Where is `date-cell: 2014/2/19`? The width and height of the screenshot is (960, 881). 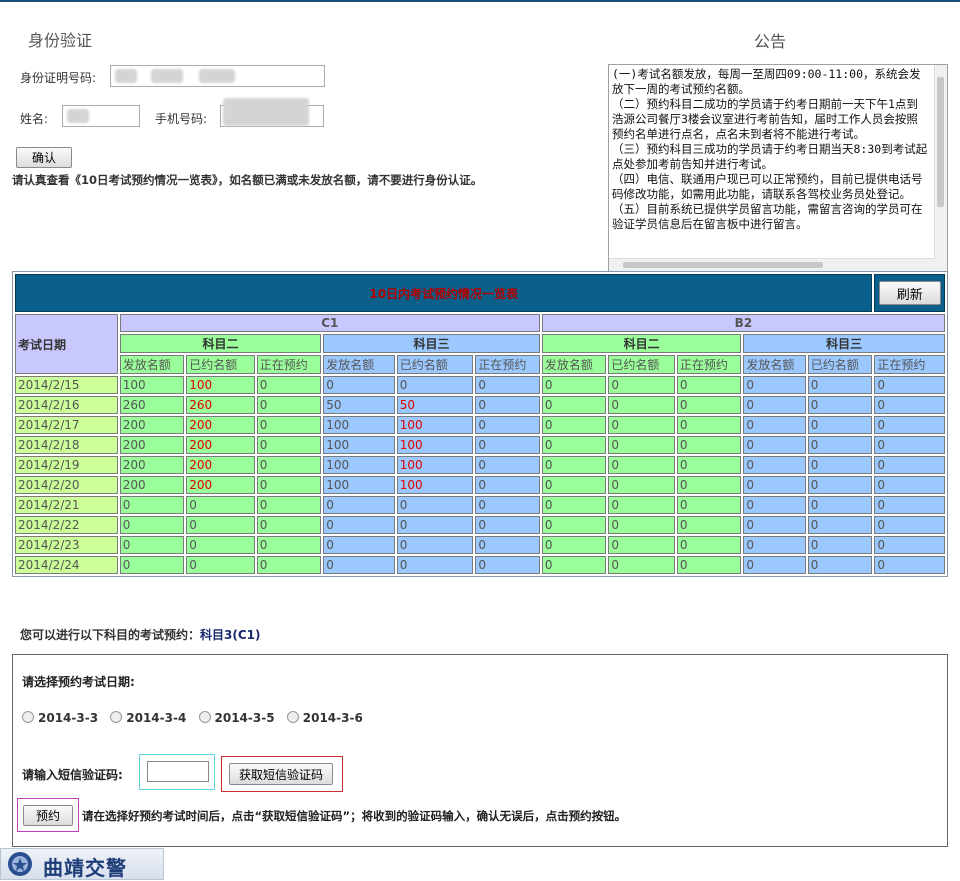
date-cell: 2014/2/19 is located at coordinates (66, 465).